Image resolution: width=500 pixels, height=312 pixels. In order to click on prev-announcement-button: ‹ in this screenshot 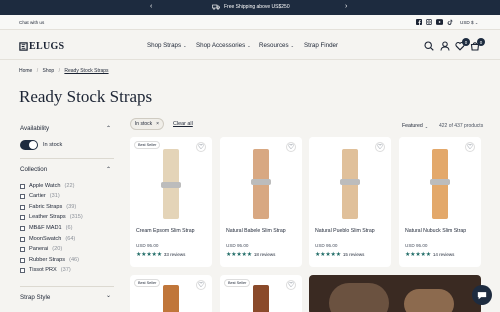, I will do `click(151, 6)`.